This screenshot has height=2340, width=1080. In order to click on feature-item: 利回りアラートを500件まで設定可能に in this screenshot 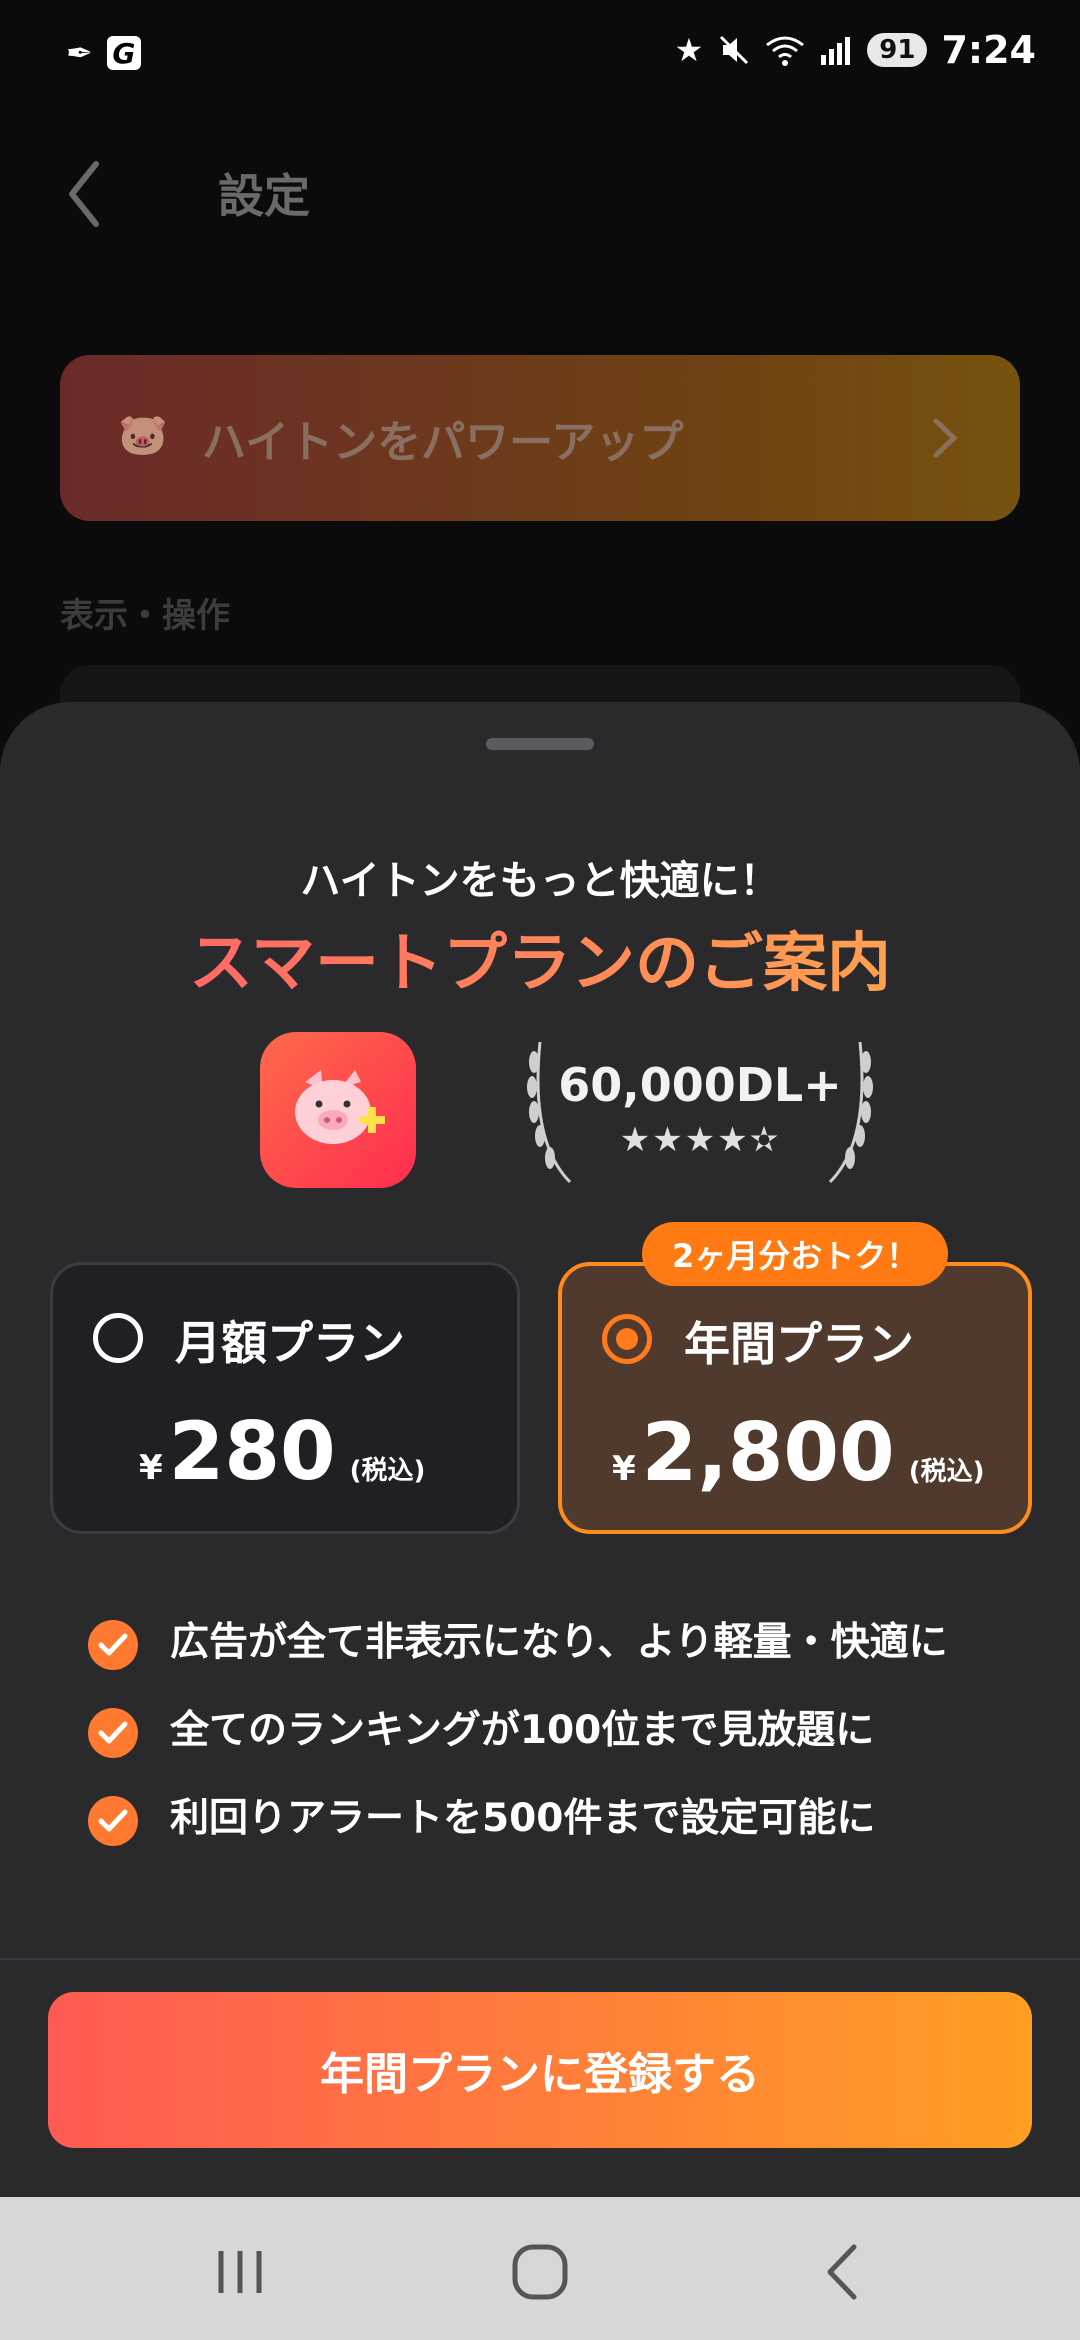, I will do `click(548, 1819)`.